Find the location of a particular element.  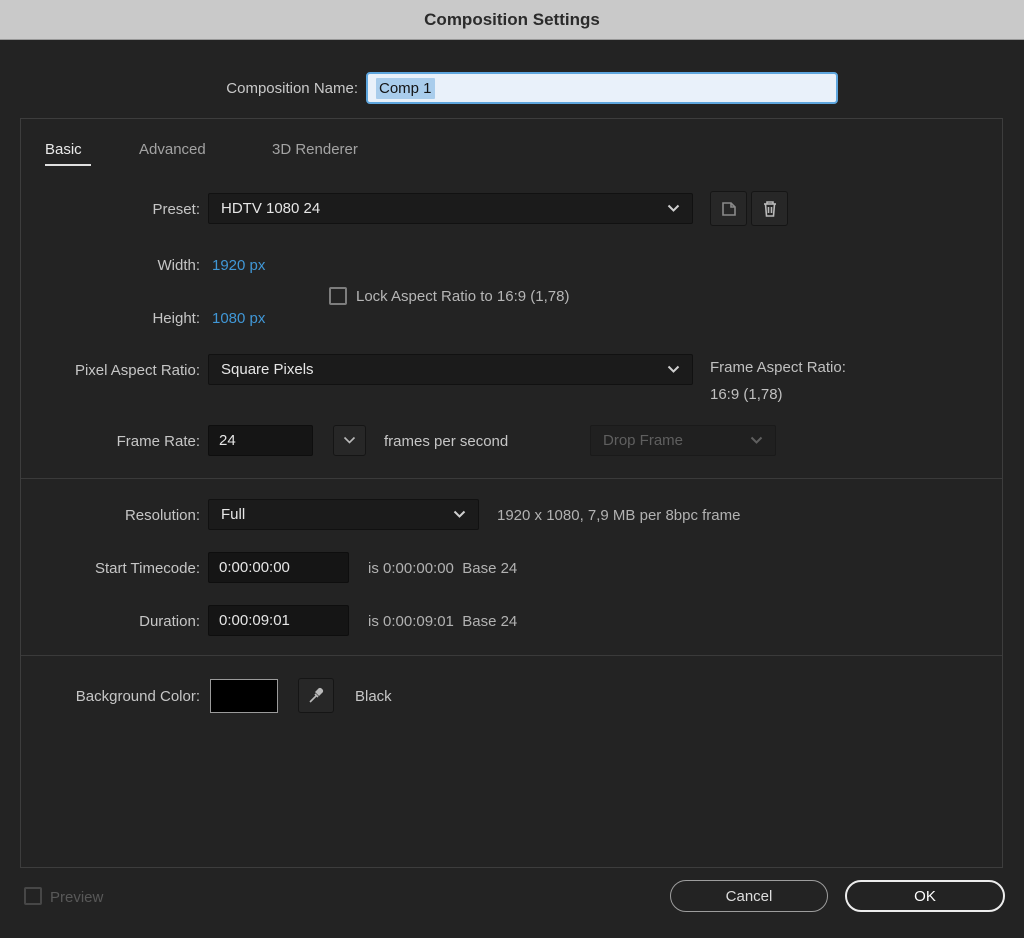

lock-aspect-checkbox is located at coordinates (338, 296).